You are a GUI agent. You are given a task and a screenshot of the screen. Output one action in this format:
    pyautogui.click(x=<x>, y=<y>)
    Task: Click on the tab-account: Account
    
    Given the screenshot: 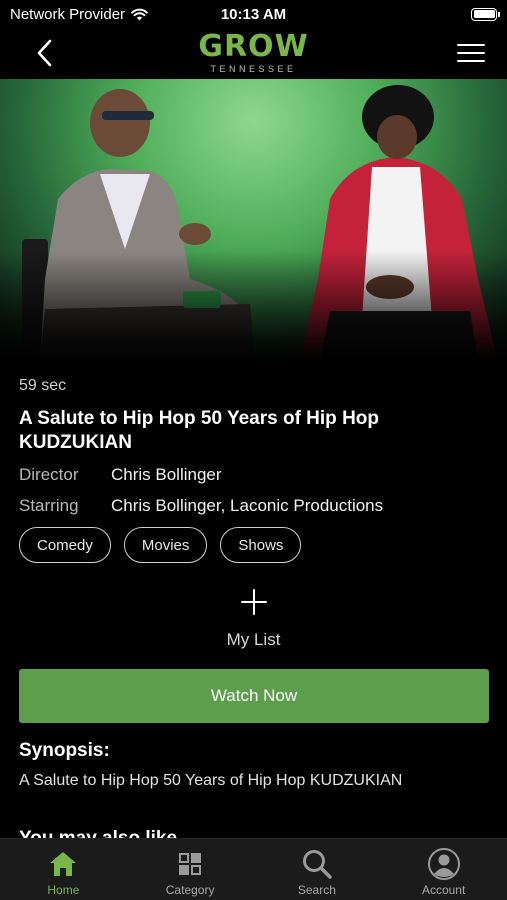 What is the action you would take?
    pyautogui.click(x=443, y=869)
    